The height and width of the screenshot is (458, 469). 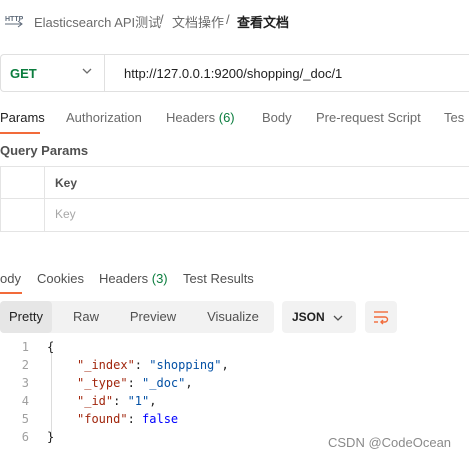 What do you see at coordinates (390, 442) in the screenshot?
I see `watermark: CSDN @CodeOcean` at bounding box center [390, 442].